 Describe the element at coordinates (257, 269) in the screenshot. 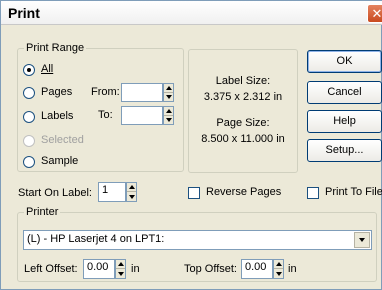

I see `top-offset-input: 0.00` at that location.